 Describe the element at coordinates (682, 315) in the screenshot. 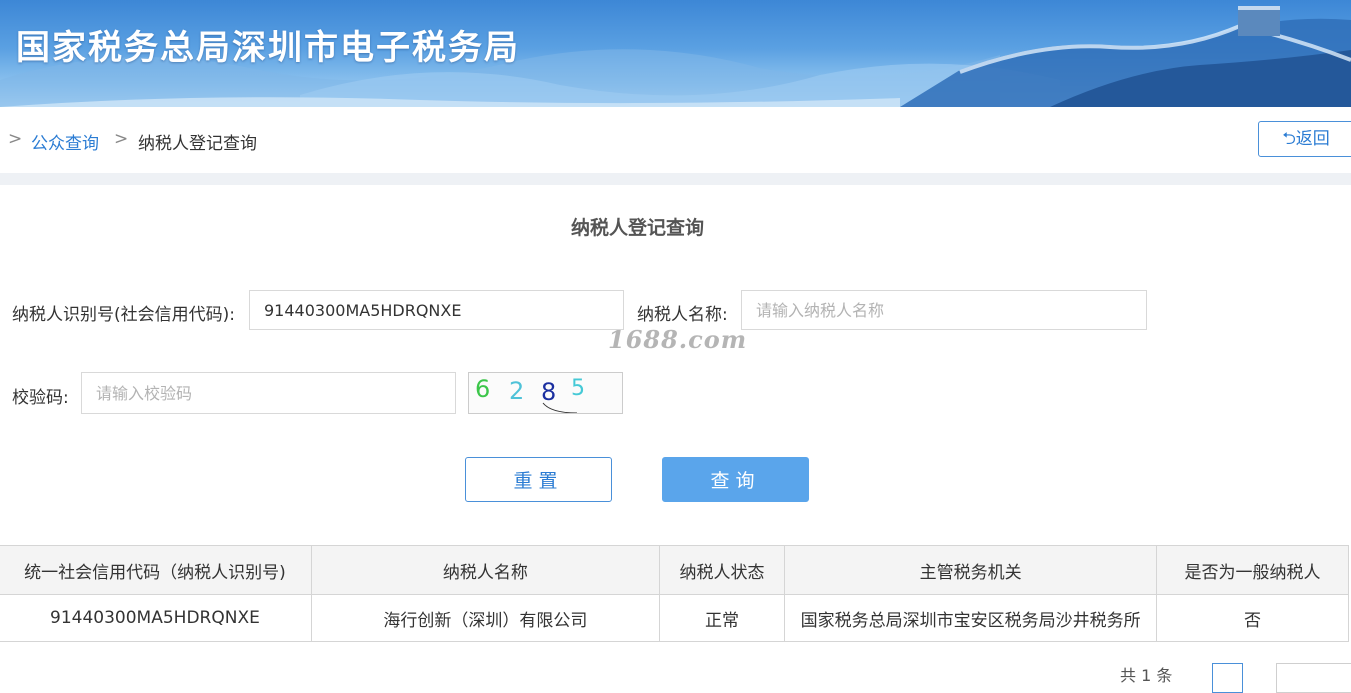

I see `taxpayer-name-label: 纳税人名称:` at that location.